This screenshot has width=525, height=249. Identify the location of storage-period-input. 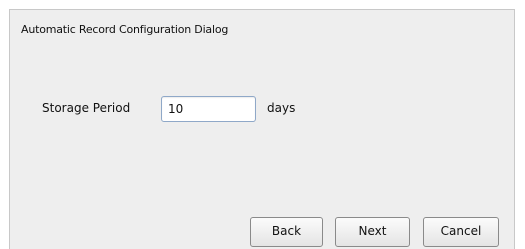
(208, 109).